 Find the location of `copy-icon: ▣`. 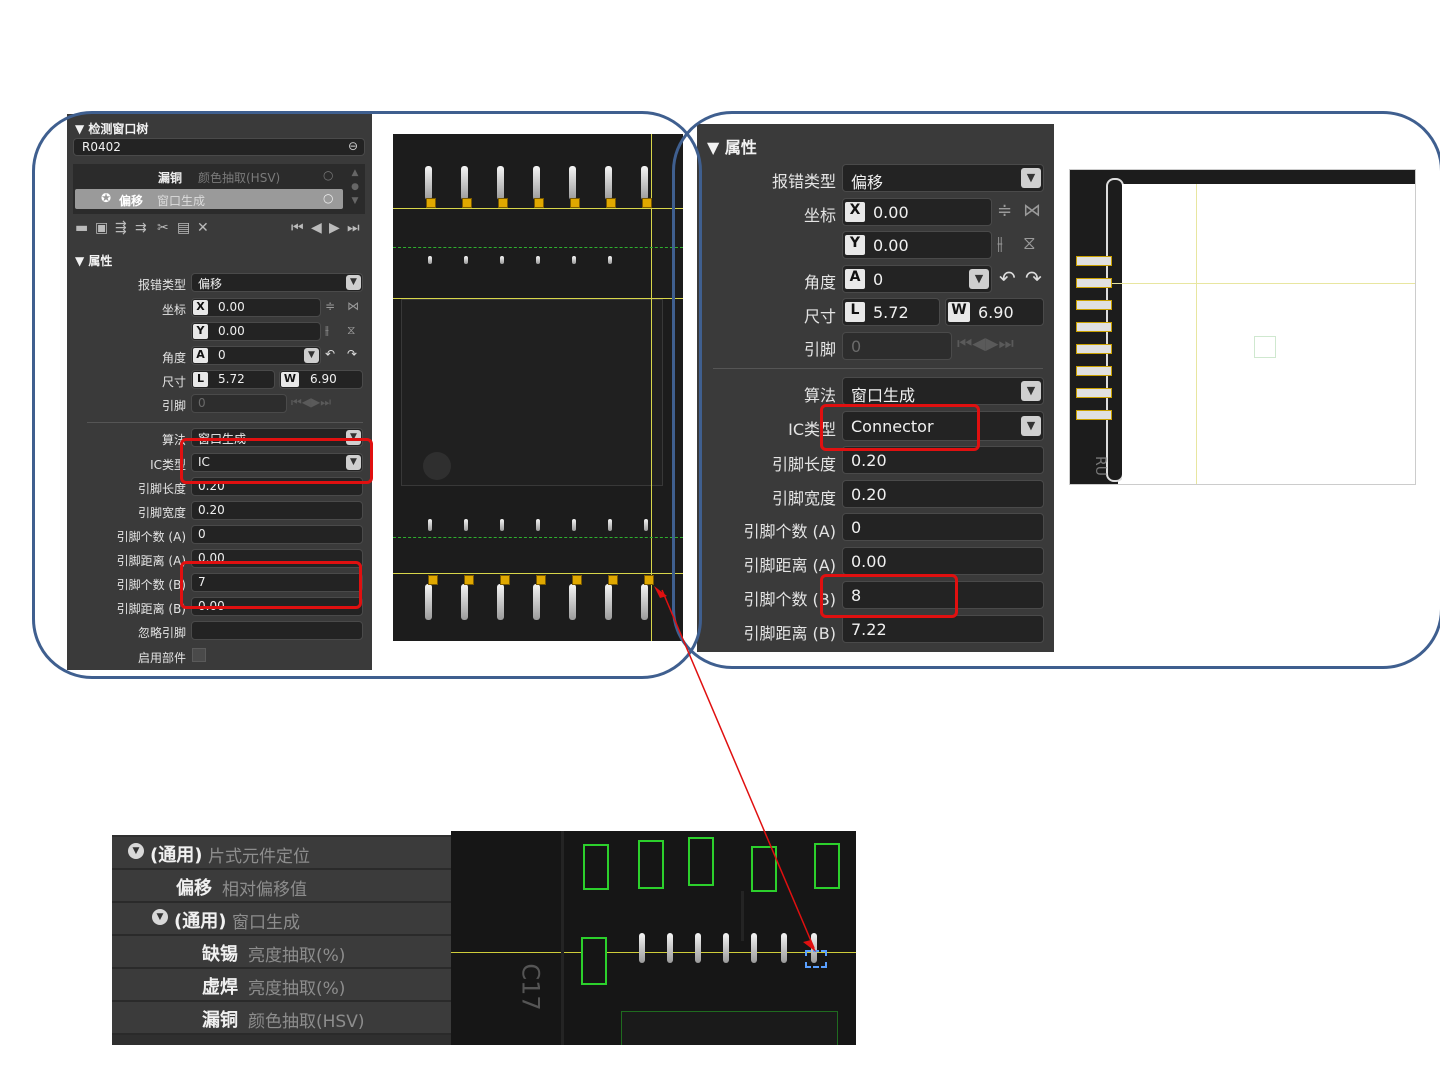

copy-icon: ▣ is located at coordinates (101, 228).